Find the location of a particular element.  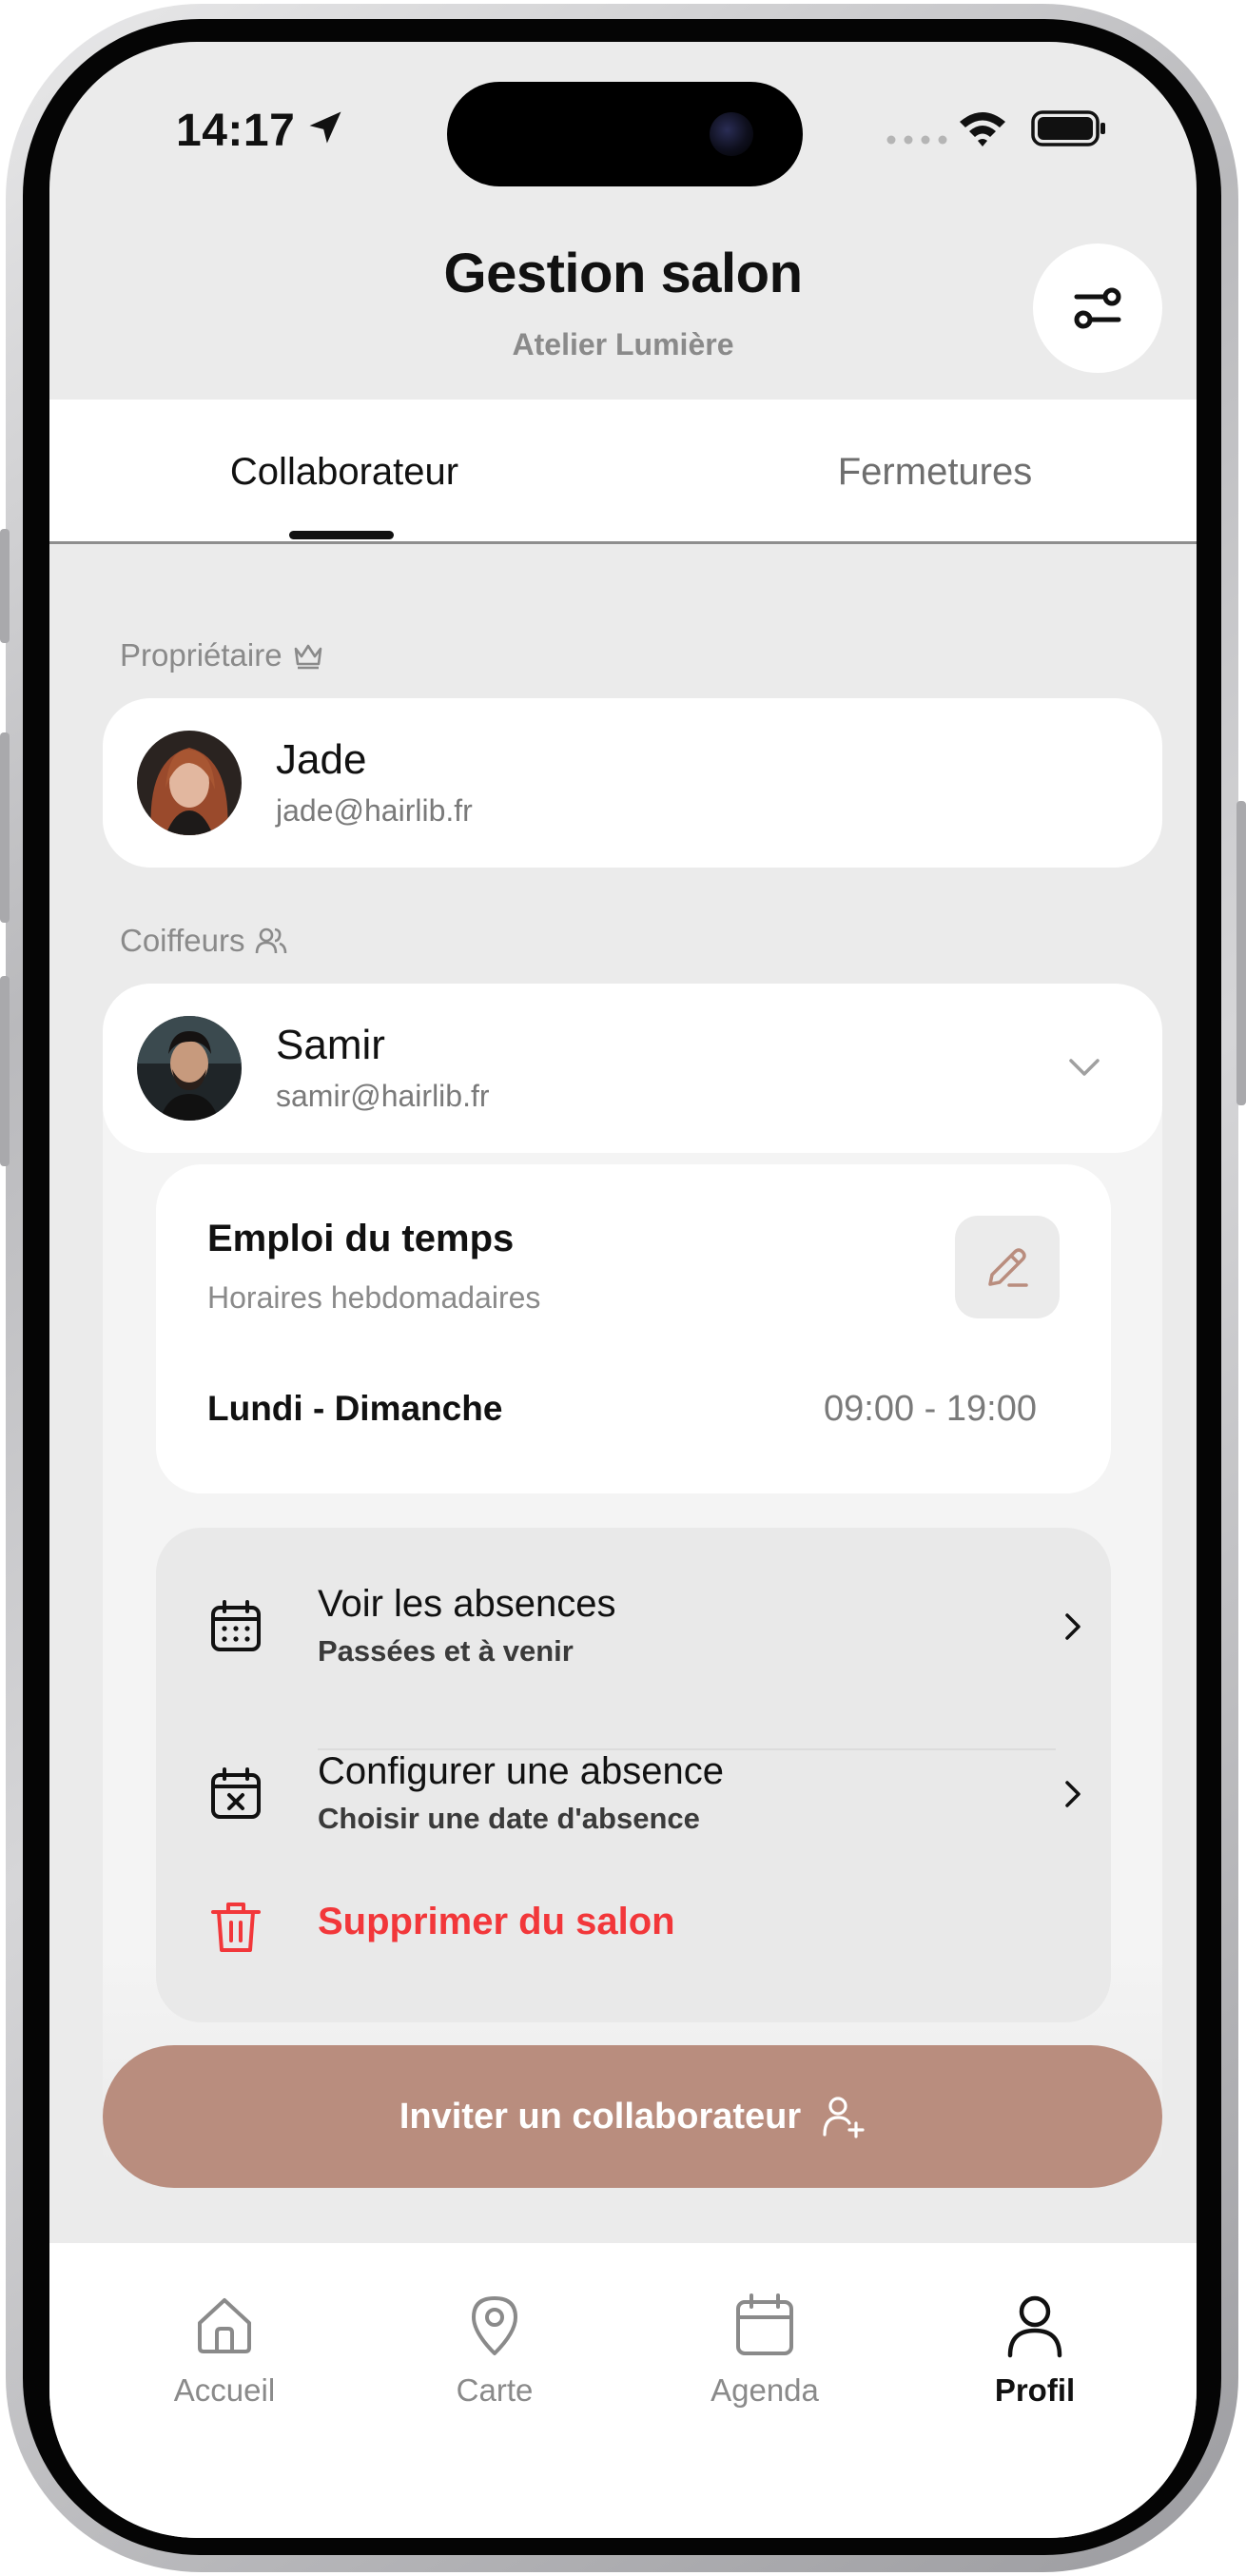

stylist-name: Samir is located at coordinates (330, 1045).